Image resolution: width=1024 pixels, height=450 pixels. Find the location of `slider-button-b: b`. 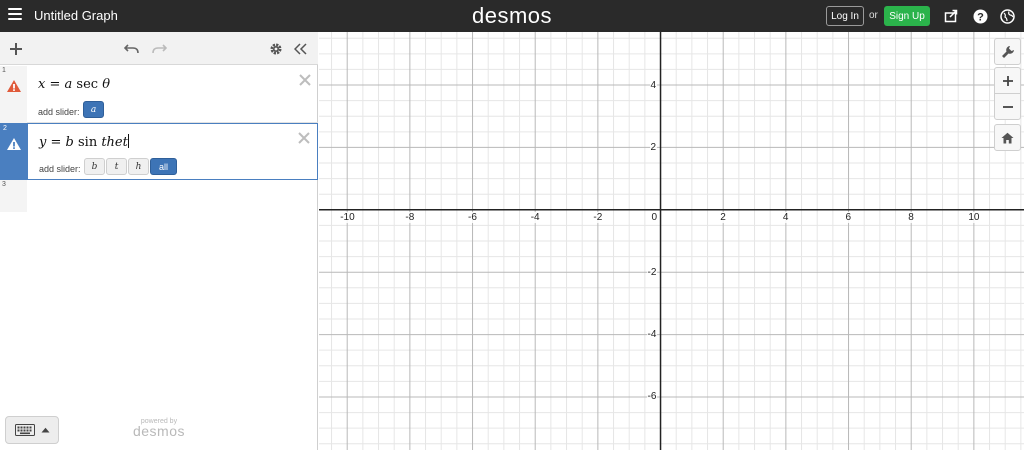

slider-button-b: b is located at coordinates (94, 166).